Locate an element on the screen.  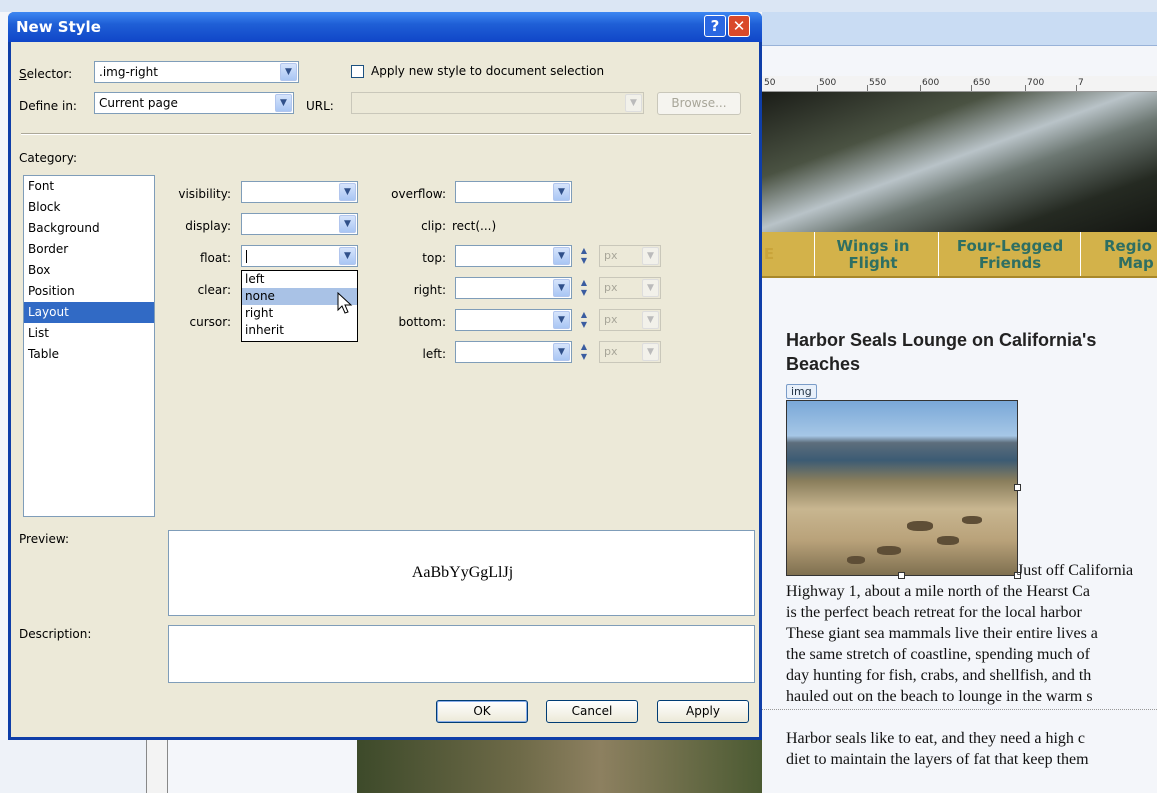
float-select: ▼ is located at coordinates (299, 256).